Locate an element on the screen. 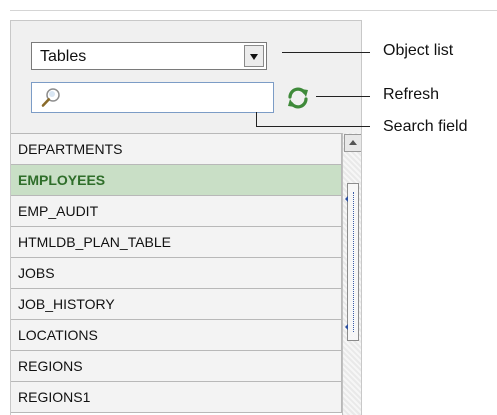 The image size is (497, 415). chevron-down-icon is located at coordinates (254, 57).